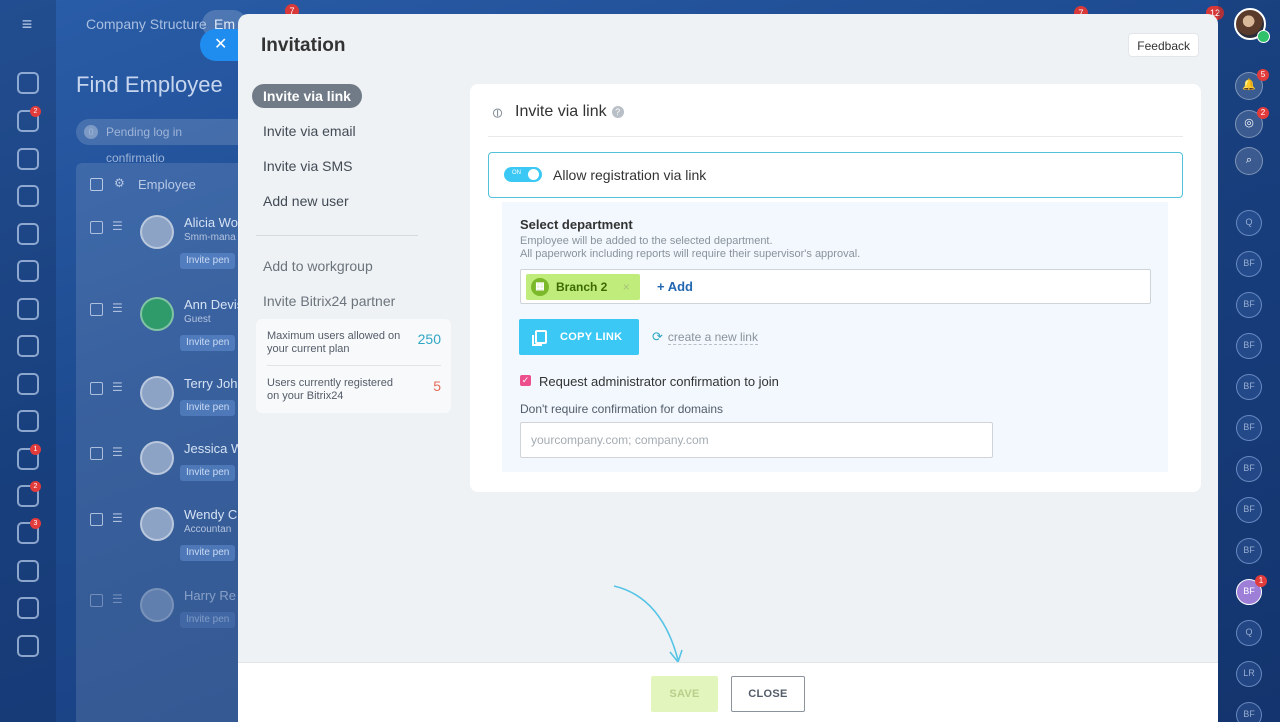 Image resolution: width=1280 pixels, height=722 pixels. What do you see at coordinates (28, 83) in the screenshot?
I see `activity-icon` at bounding box center [28, 83].